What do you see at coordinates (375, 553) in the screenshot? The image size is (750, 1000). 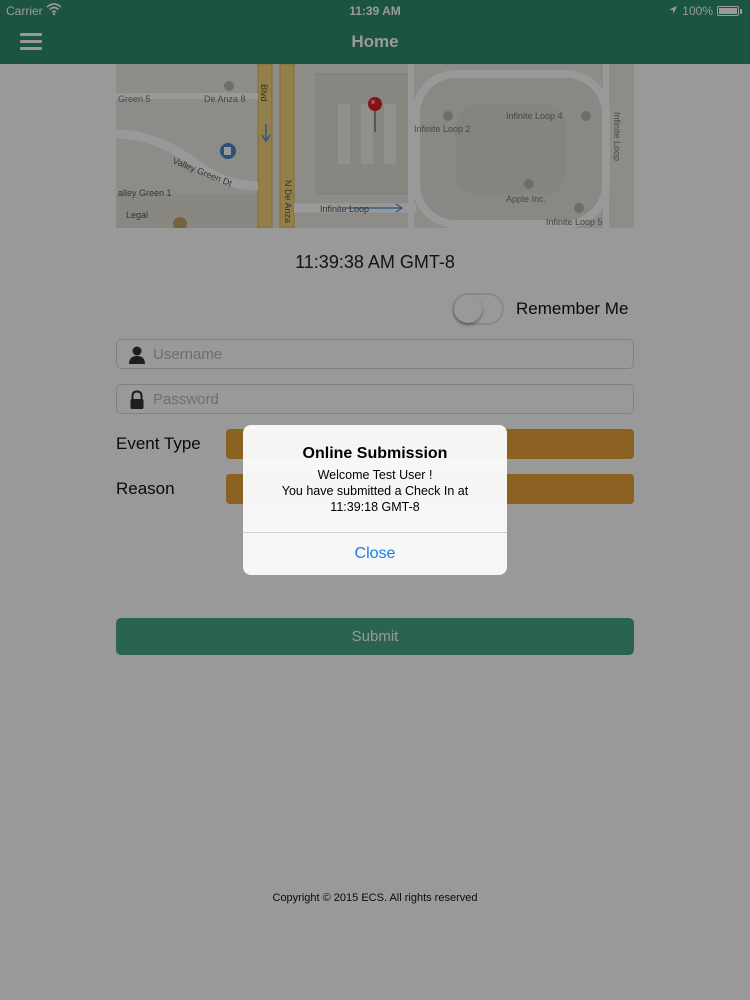 I see `close-button: Close` at bounding box center [375, 553].